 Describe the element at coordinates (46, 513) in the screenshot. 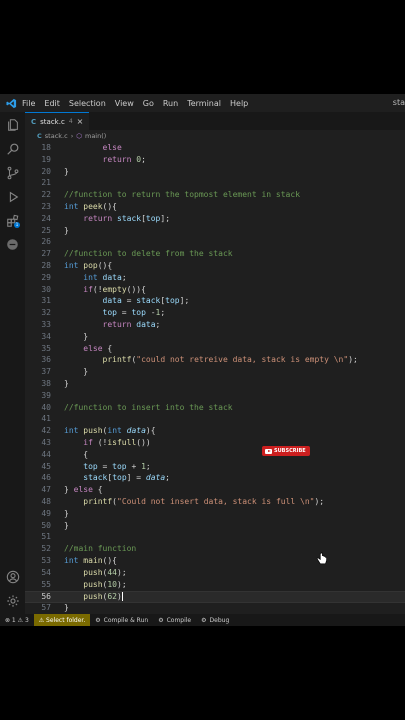

I see `line-number: 49` at that location.